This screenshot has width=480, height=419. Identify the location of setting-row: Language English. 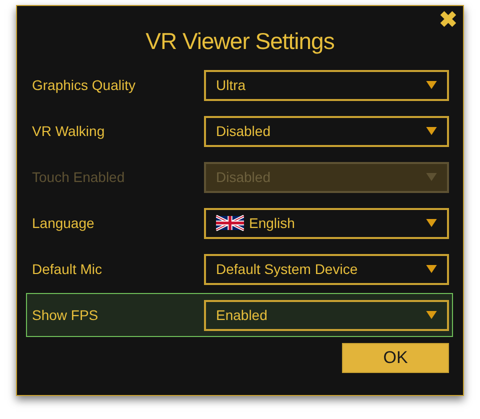
(239, 223).